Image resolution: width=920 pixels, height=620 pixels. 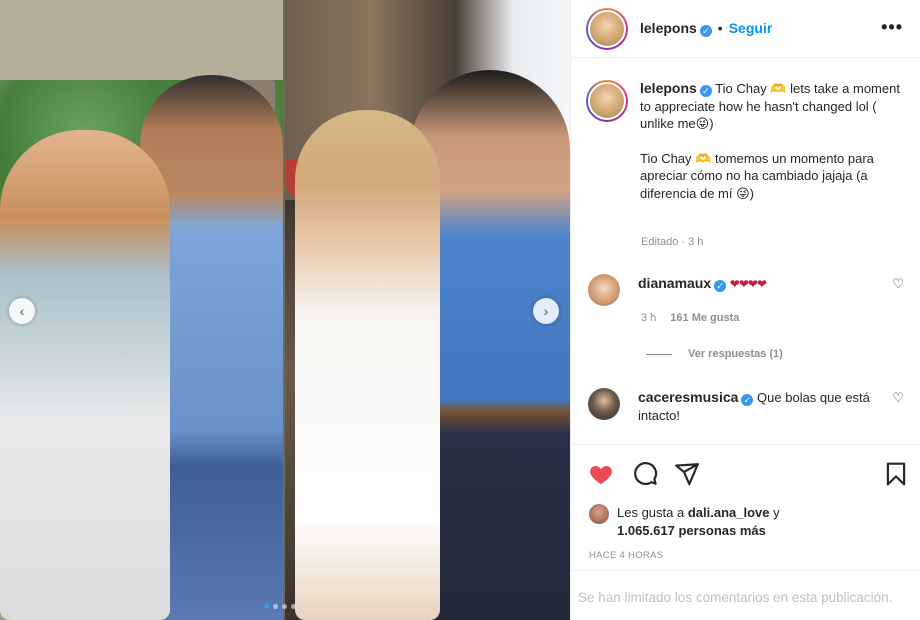 What do you see at coordinates (141, 40) in the screenshot?
I see `photo-ceiling` at bounding box center [141, 40].